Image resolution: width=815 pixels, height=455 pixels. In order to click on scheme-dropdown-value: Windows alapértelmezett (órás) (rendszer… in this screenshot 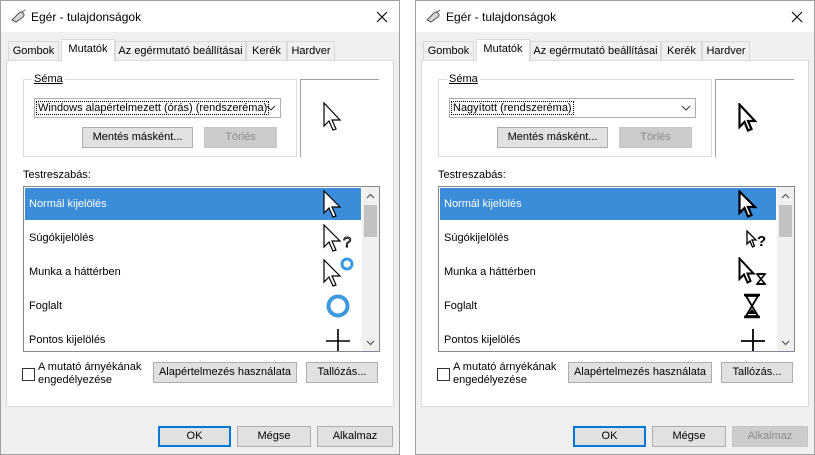, I will do `click(152, 108)`.